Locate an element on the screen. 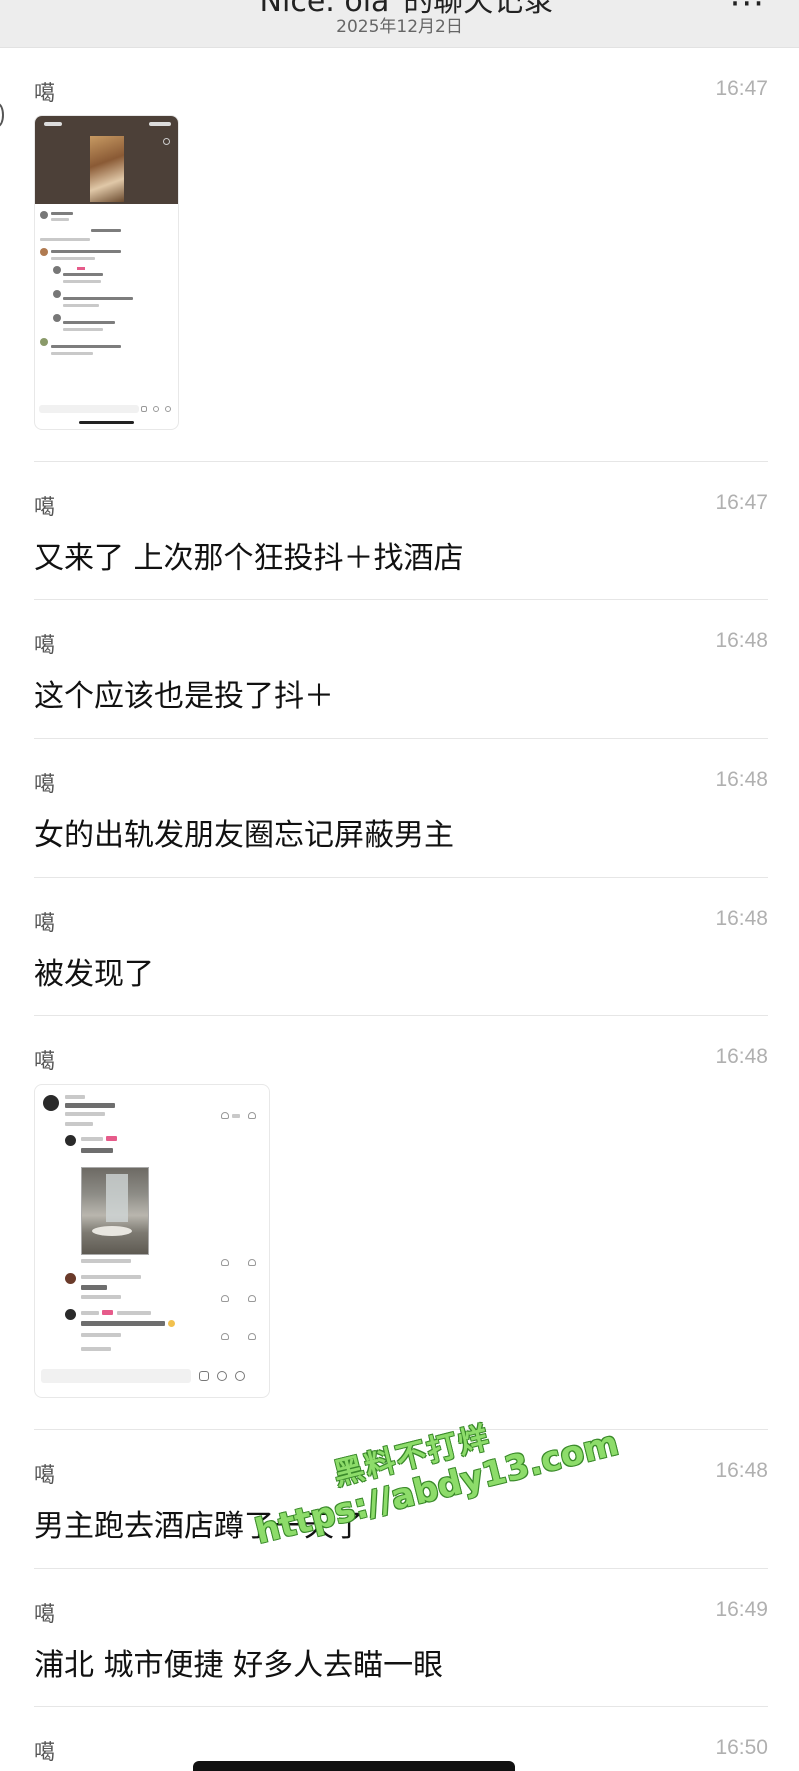 The width and height of the screenshot is (799, 1771). message-text: 女的出轨发朋友圈忘记屏蔽男主 is located at coordinates (244, 835).